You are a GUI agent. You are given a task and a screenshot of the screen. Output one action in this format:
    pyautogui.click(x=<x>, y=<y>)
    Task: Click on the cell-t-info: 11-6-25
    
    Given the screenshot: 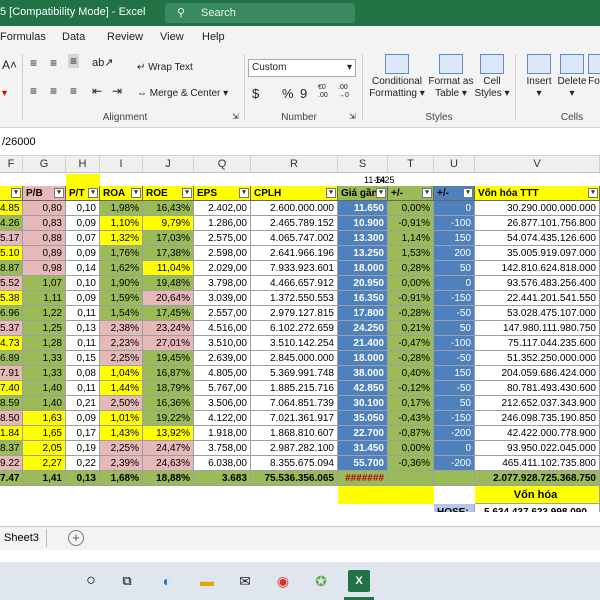 What is the action you would take?
    pyautogui.click(x=379, y=180)
    